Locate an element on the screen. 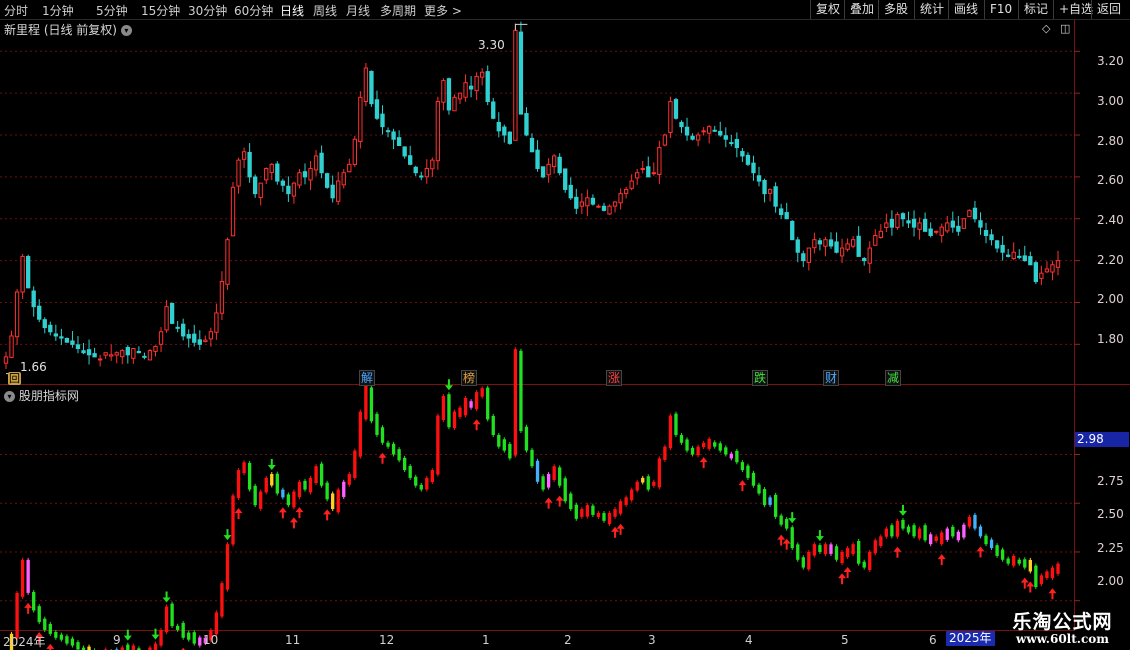 This screenshot has height=650, width=1130. date-label: 12 is located at coordinates (387, 640).